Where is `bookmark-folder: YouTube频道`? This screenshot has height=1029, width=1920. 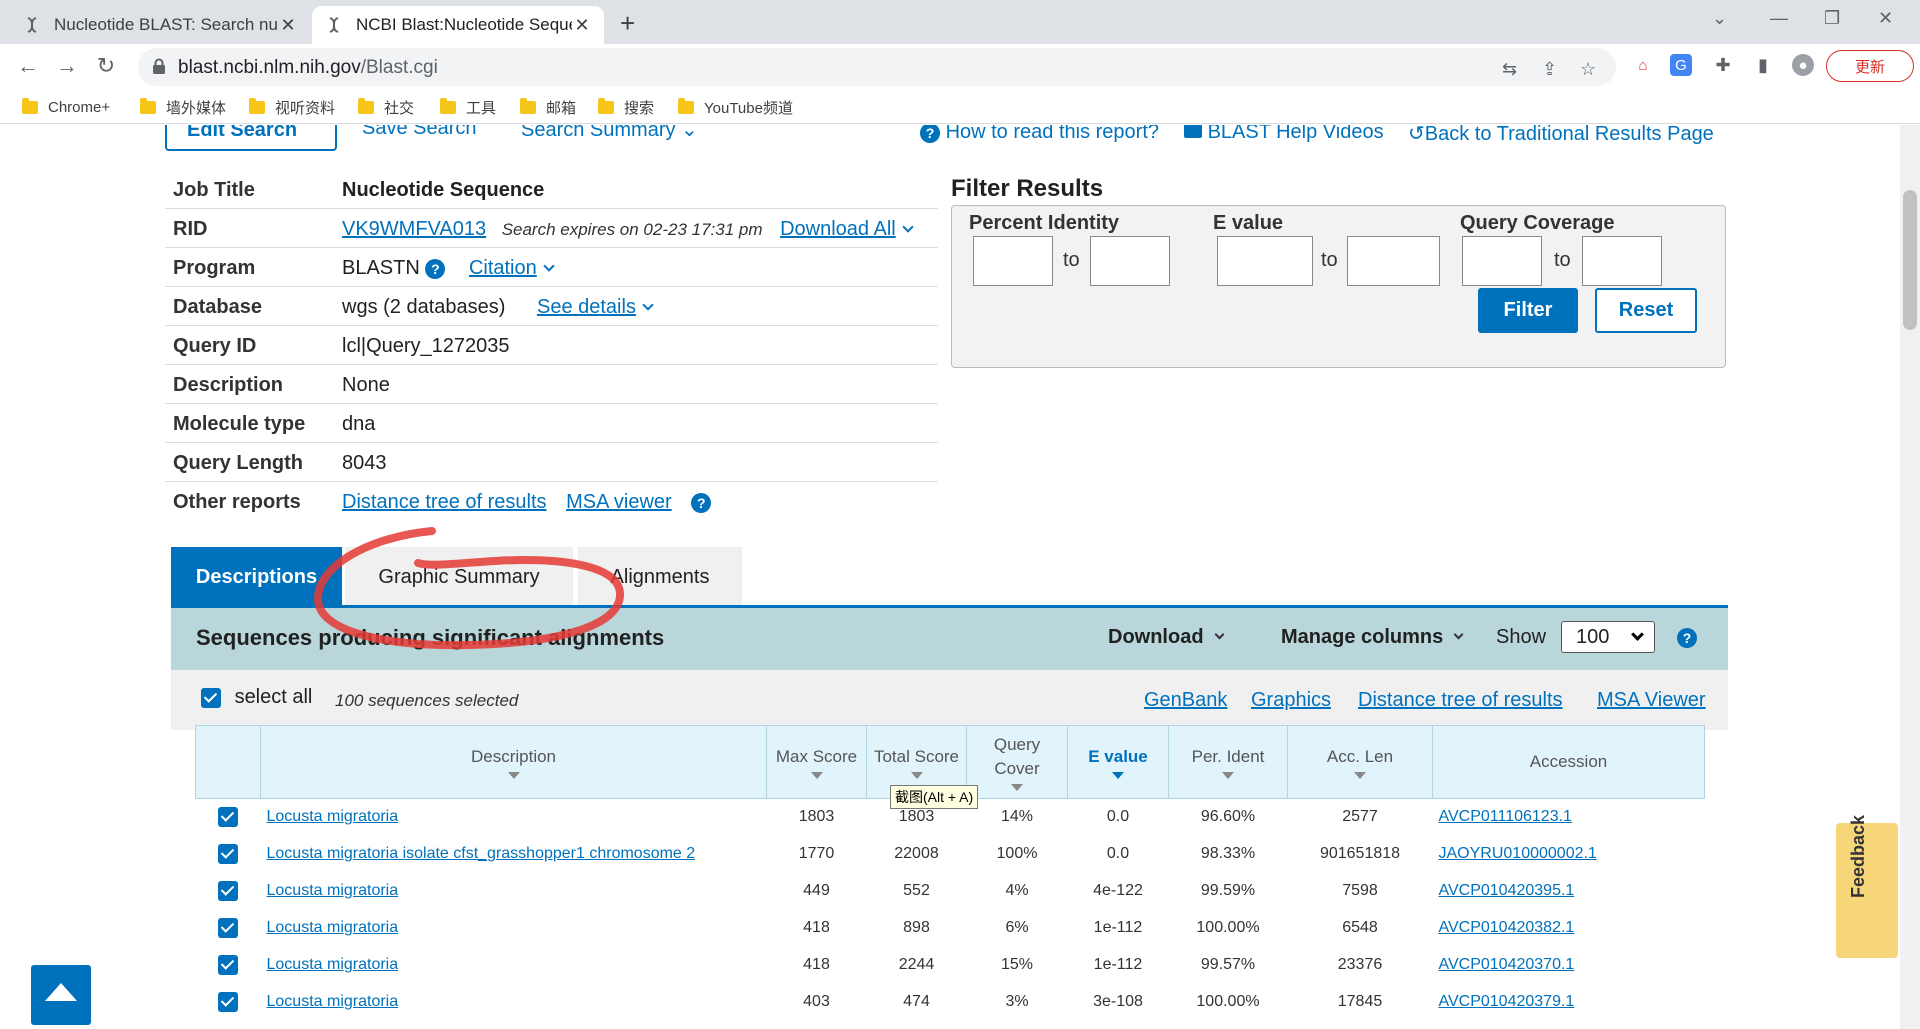 bookmark-folder: YouTube频道 is located at coordinates (735, 107).